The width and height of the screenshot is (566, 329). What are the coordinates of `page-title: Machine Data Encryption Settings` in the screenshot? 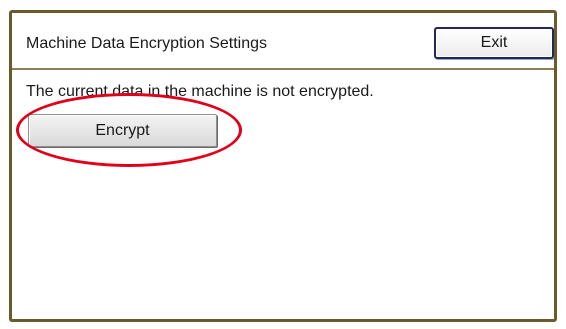 It's located at (147, 43).